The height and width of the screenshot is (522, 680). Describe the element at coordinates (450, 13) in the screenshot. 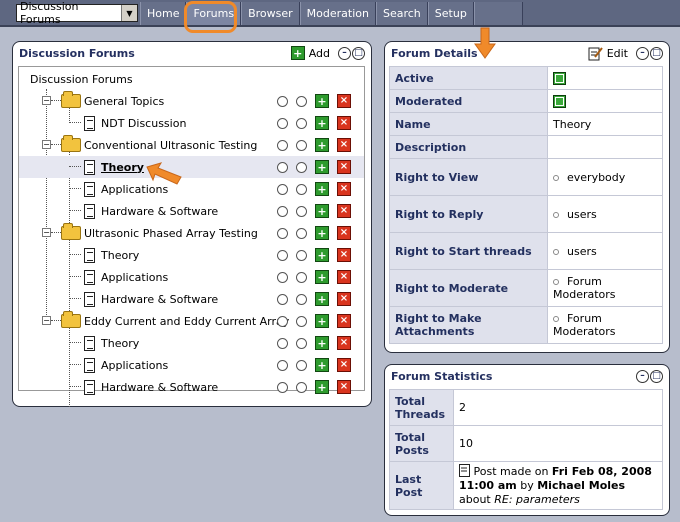

I see `tab-setup: Setup` at that location.